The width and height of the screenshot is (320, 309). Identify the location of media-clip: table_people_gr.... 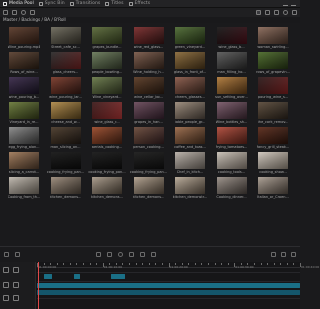
(190, 114).